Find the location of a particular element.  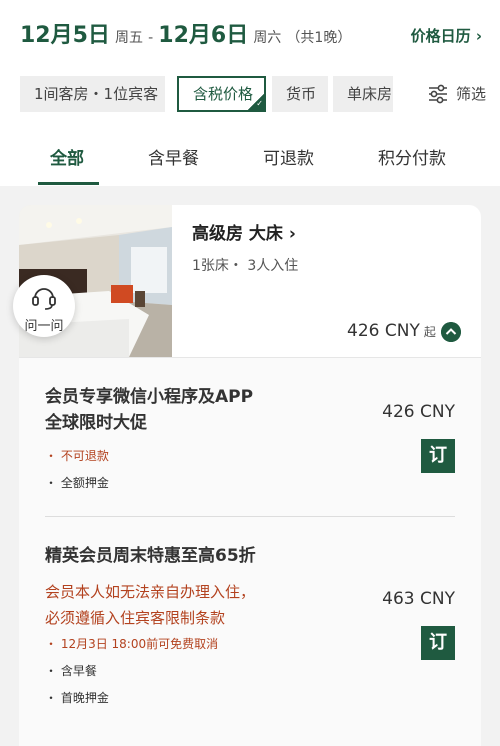

filter-label: 筛选 is located at coordinates (471, 94).